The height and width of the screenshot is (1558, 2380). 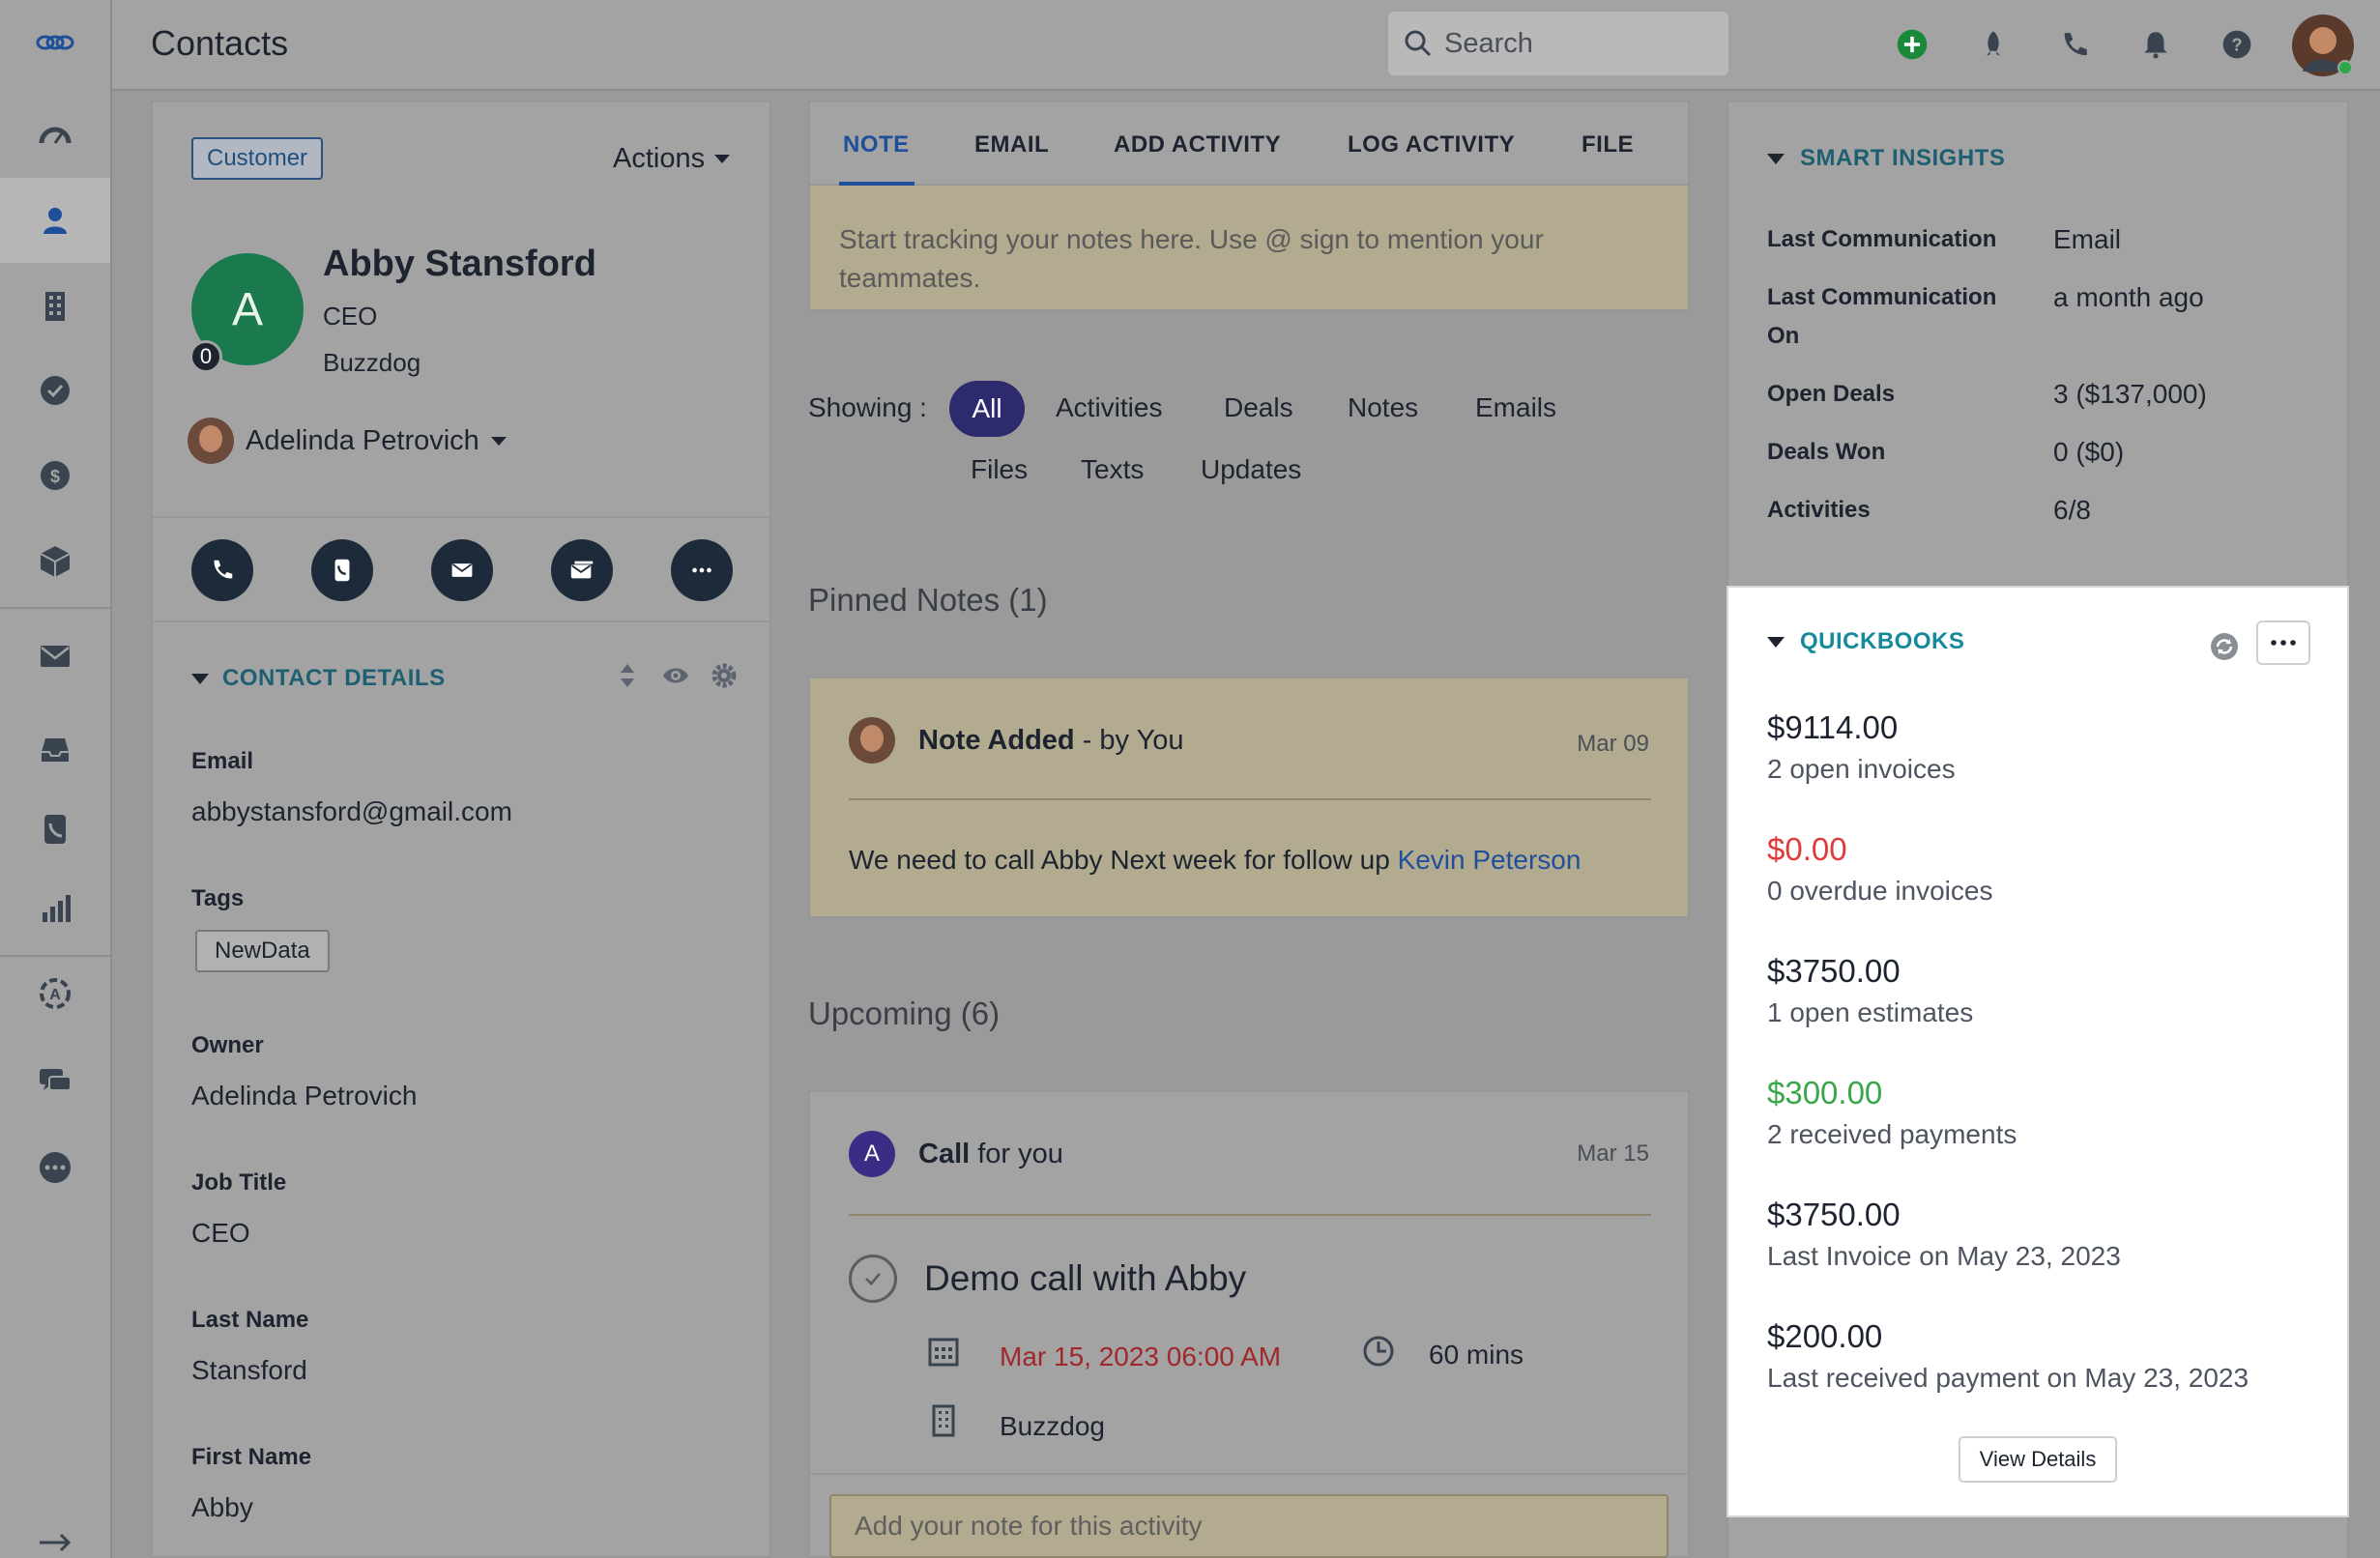 What do you see at coordinates (1819, 510) in the screenshot?
I see `insight-label: Activities` at bounding box center [1819, 510].